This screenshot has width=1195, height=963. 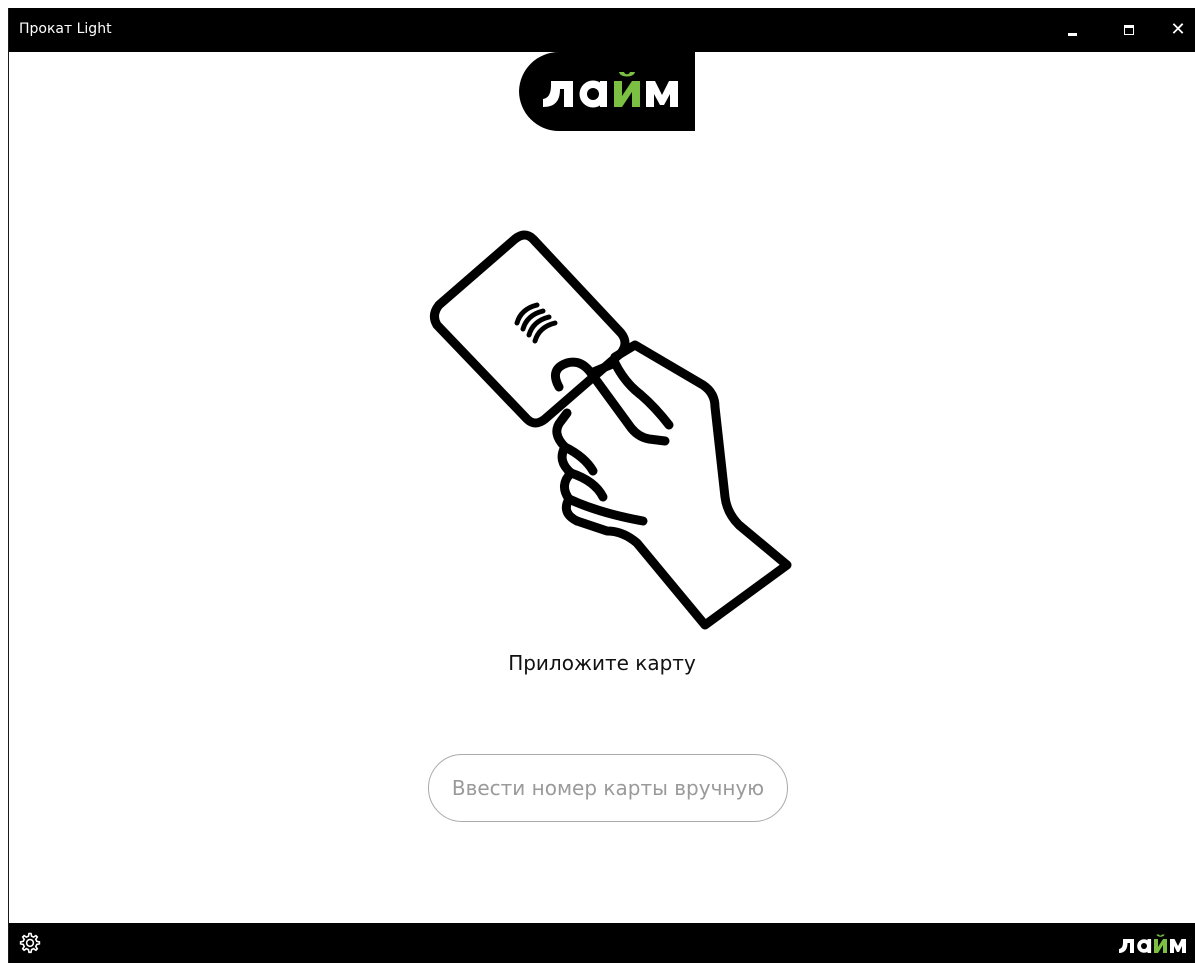 I want to click on gear-icon, so click(x=30, y=943).